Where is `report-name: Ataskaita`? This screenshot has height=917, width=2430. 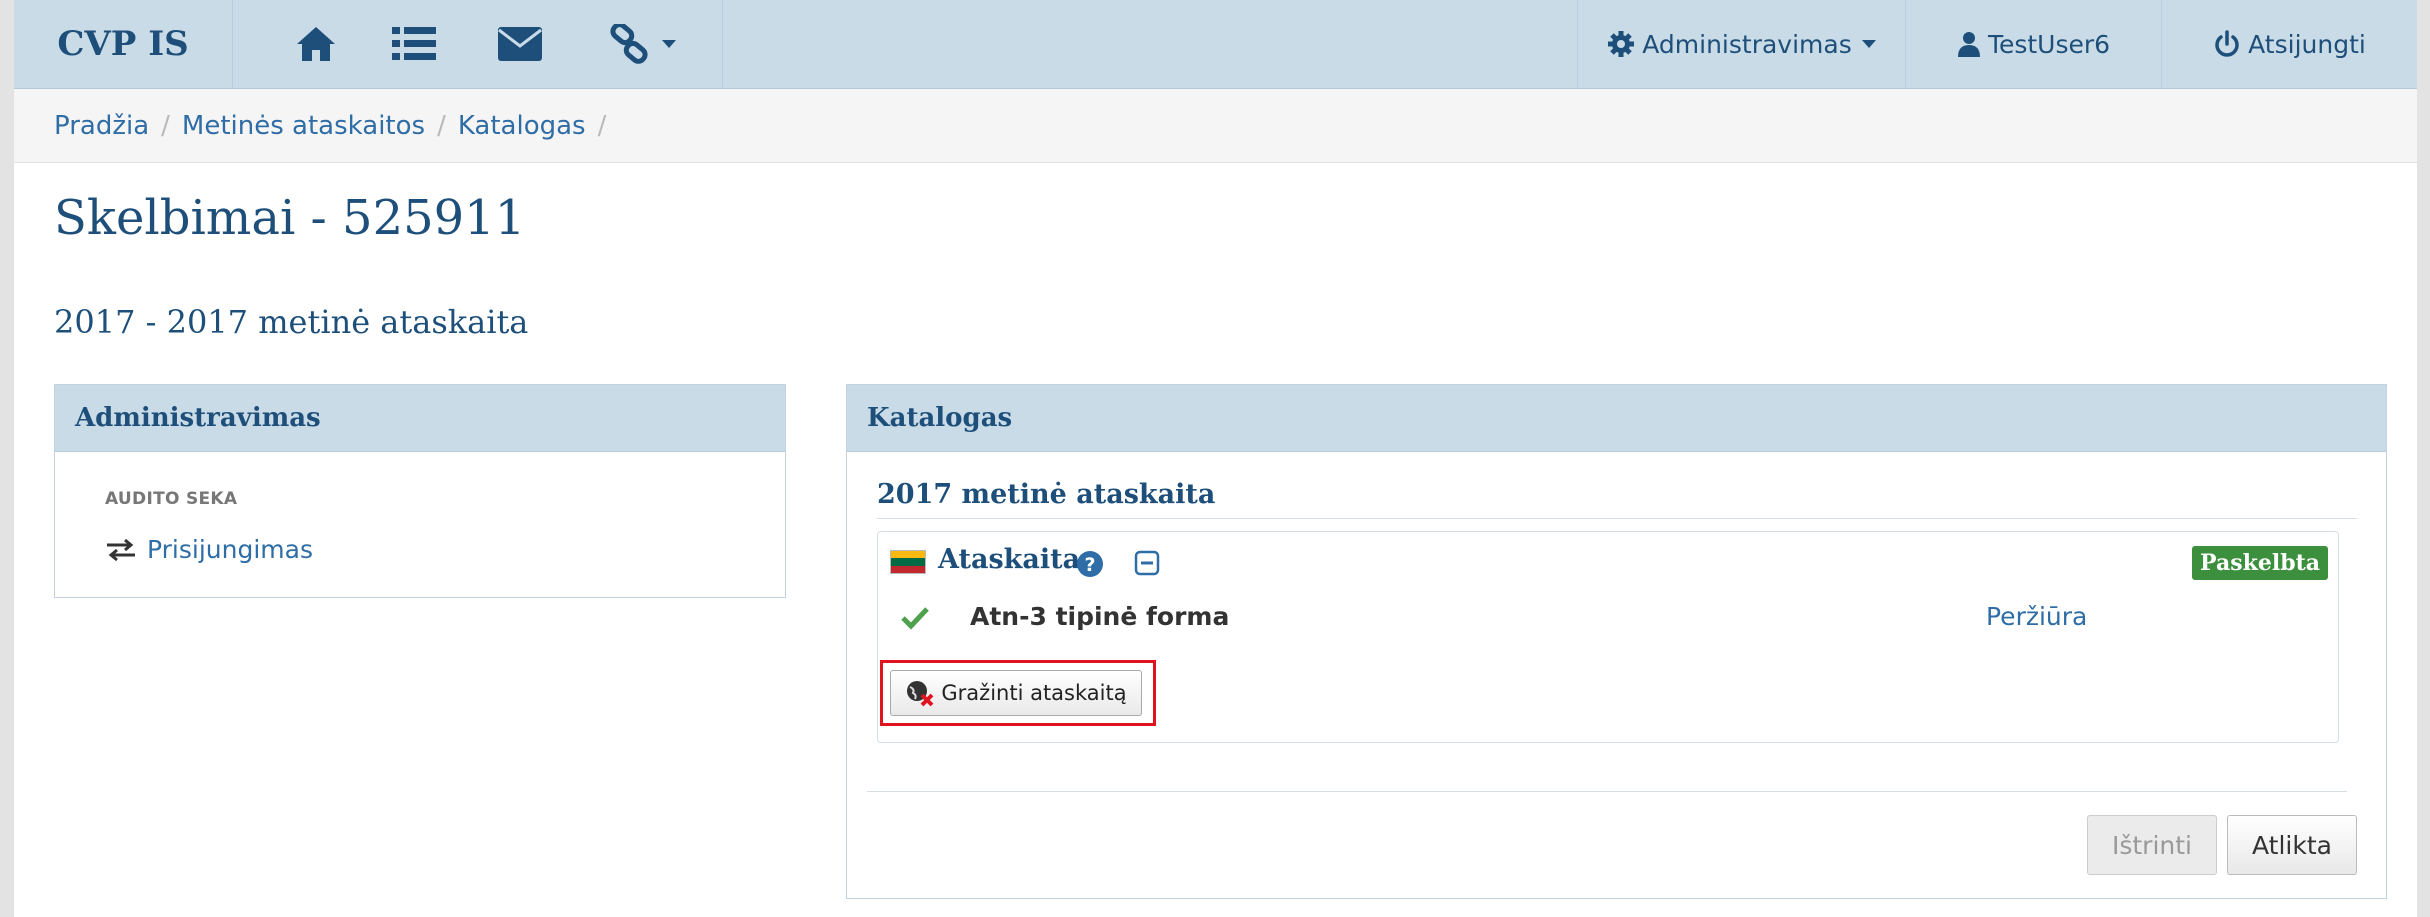
report-name: Ataskaita is located at coordinates (1009, 559).